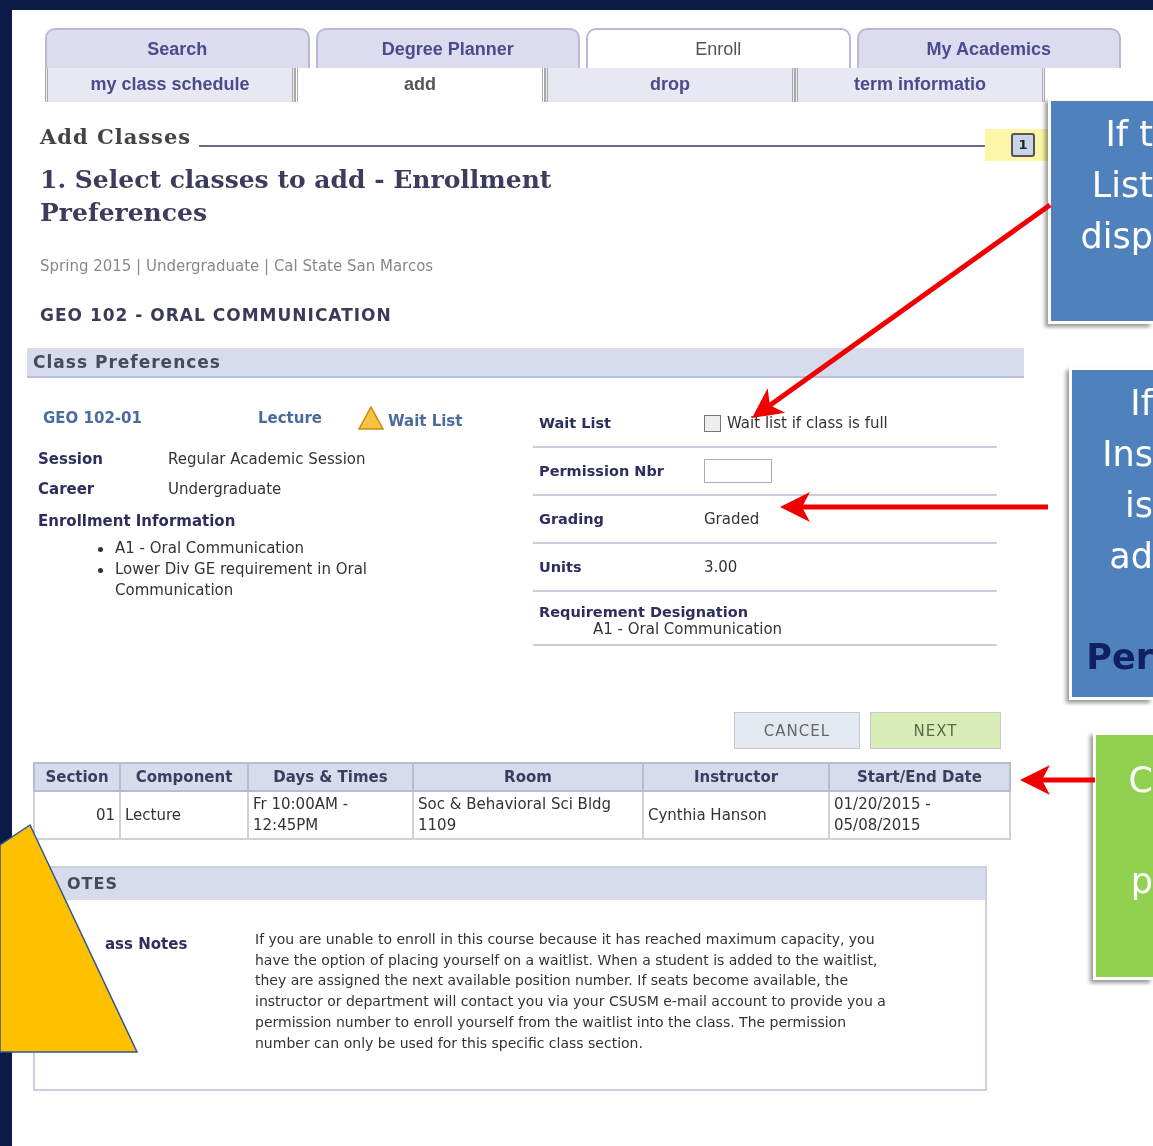 The image size is (1153, 1146). Describe the element at coordinates (525, 363) in the screenshot. I see `section-header: Class Preferences` at that location.